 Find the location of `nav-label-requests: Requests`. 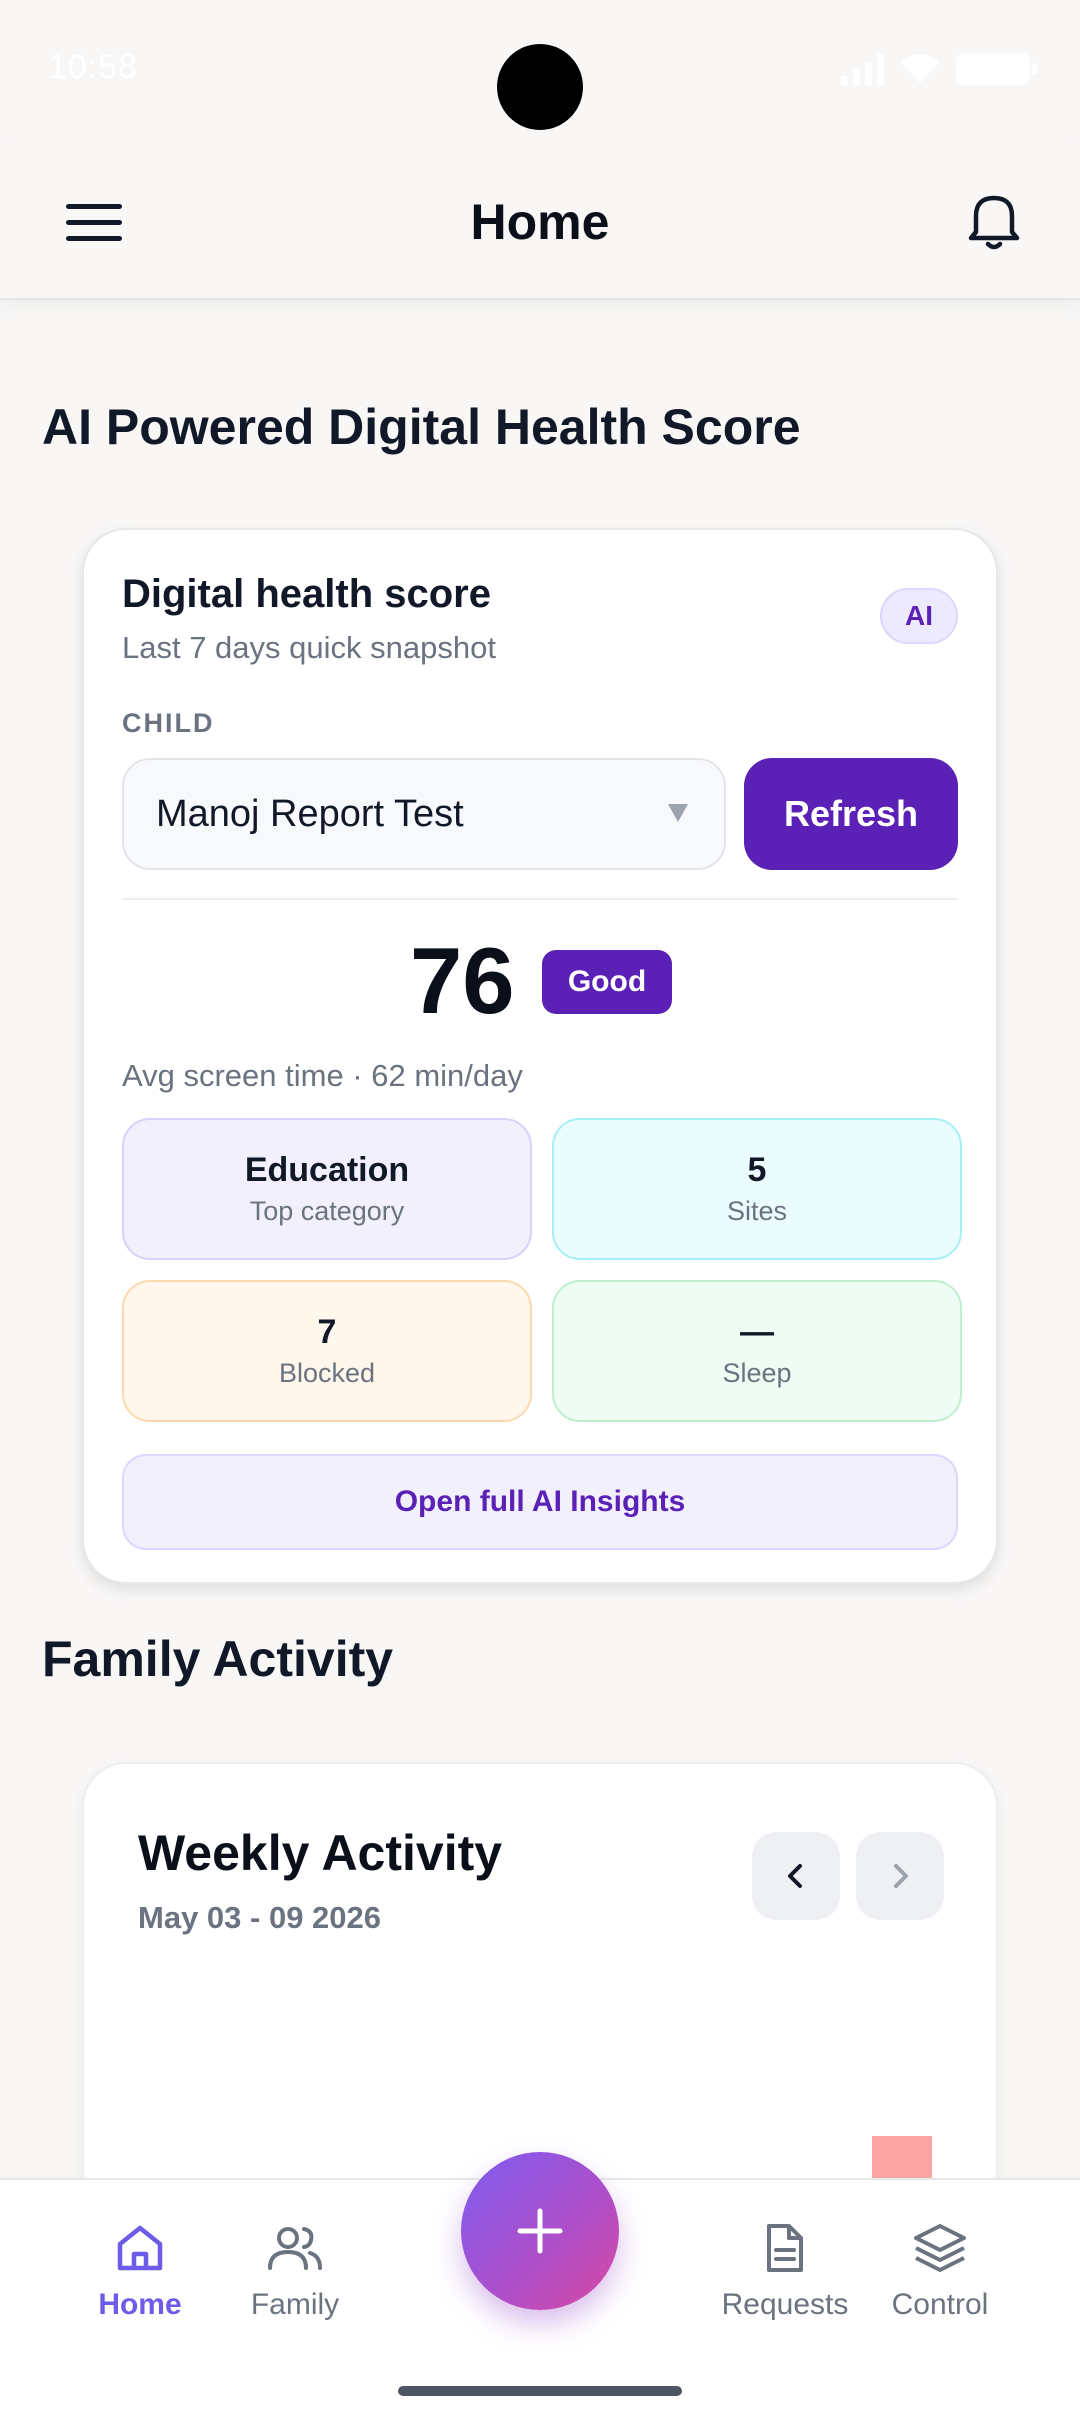

nav-label-requests: Requests is located at coordinates (785, 2304).